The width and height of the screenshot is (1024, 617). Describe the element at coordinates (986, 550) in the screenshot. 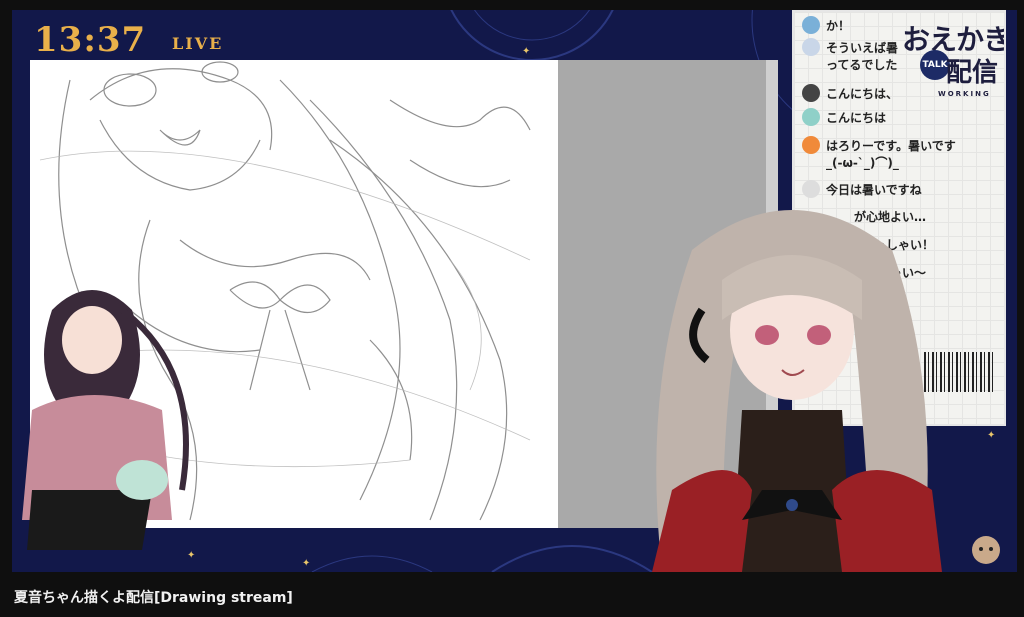

I see `mascot-sticker` at that location.